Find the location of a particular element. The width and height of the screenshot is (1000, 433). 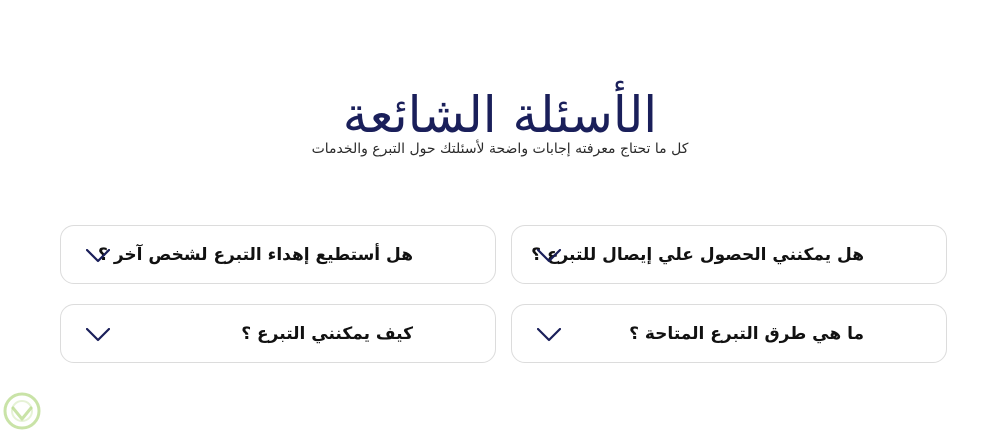

faq-item-receipt: هل يمكنني الحصول علي إيصال للتبرع ؟ is located at coordinates (729, 254).